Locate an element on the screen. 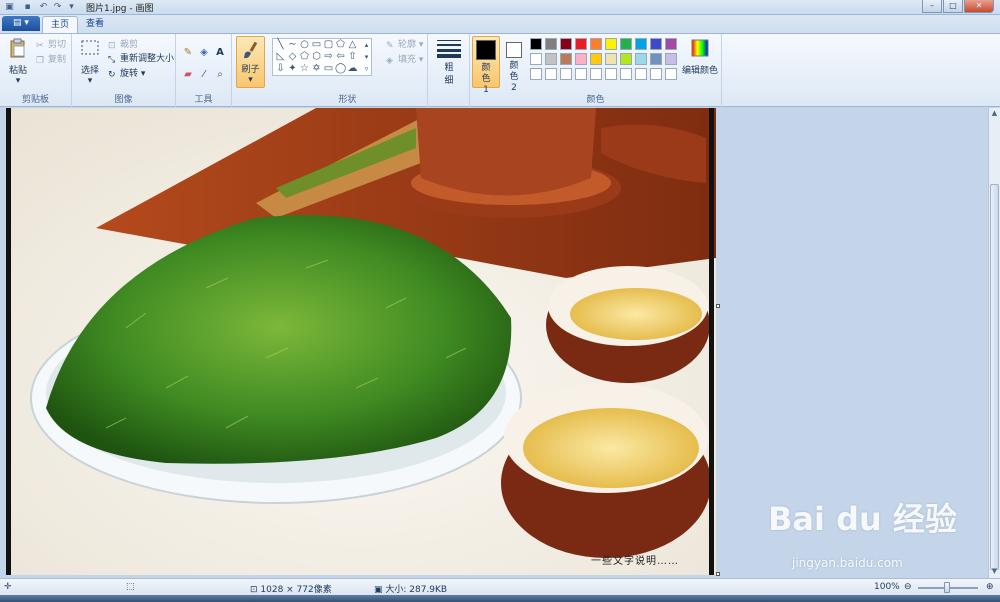 The height and width of the screenshot is (602, 1000). down-arrow-shape-icon: ⇩ is located at coordinates (280, 69).